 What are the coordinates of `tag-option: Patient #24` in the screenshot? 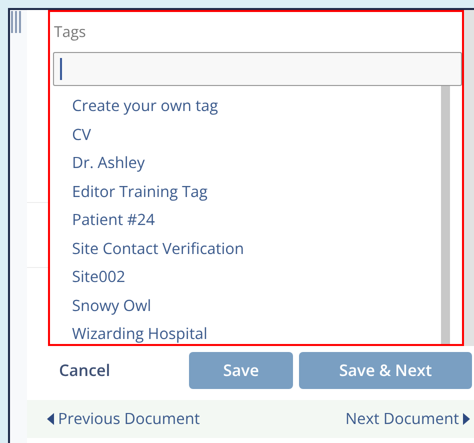 It's located at (256, 219).